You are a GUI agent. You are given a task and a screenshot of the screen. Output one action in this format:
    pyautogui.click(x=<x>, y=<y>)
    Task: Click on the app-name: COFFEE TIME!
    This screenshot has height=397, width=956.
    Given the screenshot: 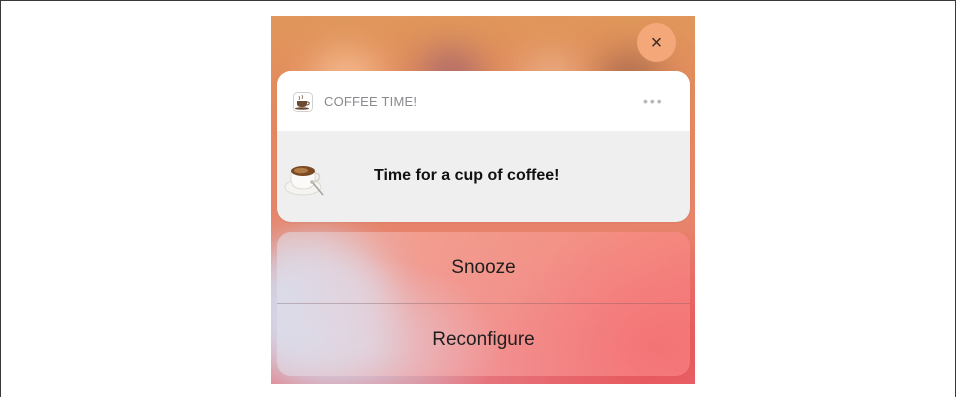 What is the action you would take?
    pyautogui.click(x=371, y=101)
    